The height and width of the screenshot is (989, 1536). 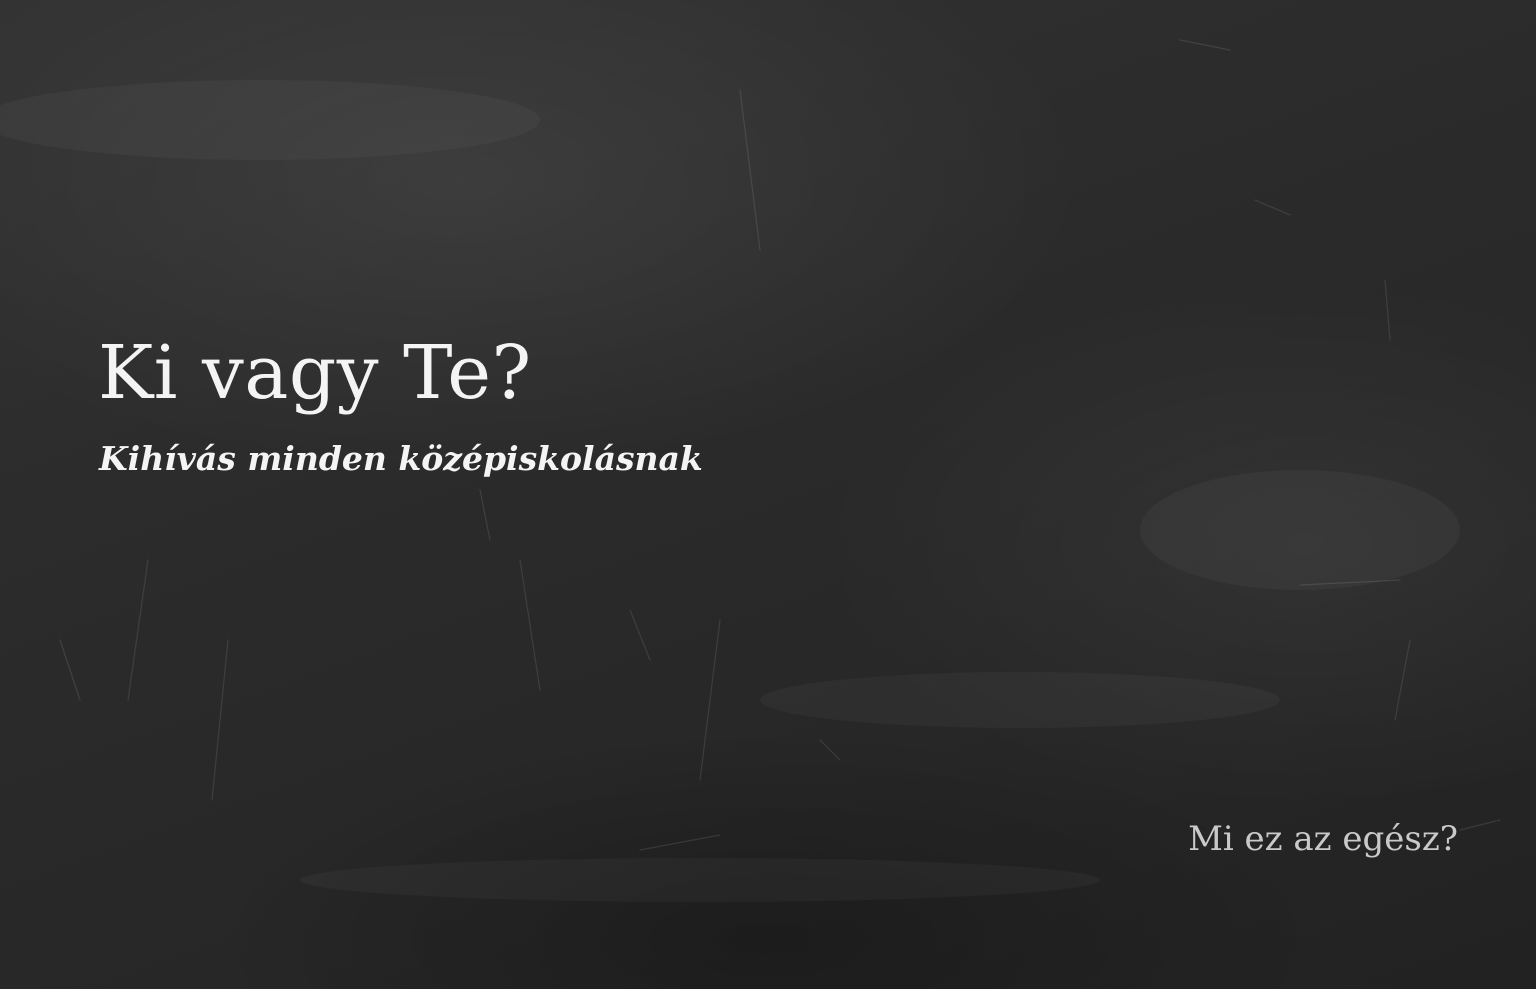 I want to click on page-title: Ki vagy Te?, so click(x=315, y=373).